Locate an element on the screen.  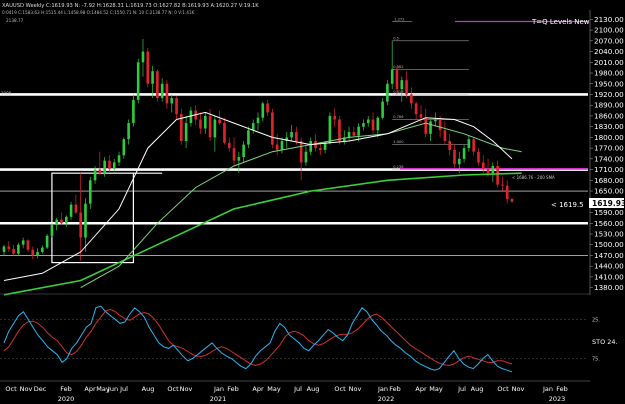
price-tick-label: 1980.00 is located at coordinates (609, 73).